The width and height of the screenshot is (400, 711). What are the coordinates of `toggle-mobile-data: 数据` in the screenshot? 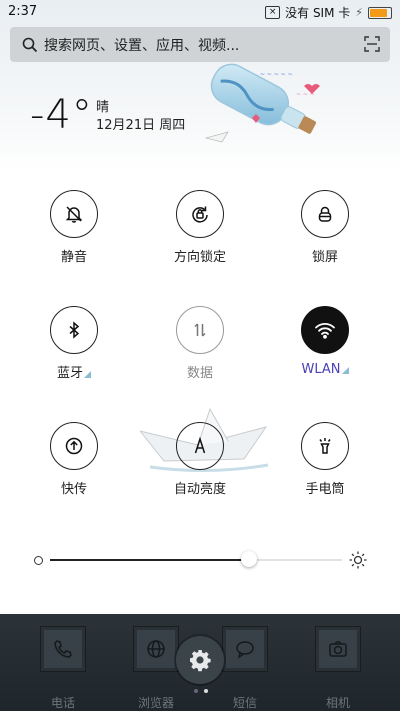 It's located at (200, 343).